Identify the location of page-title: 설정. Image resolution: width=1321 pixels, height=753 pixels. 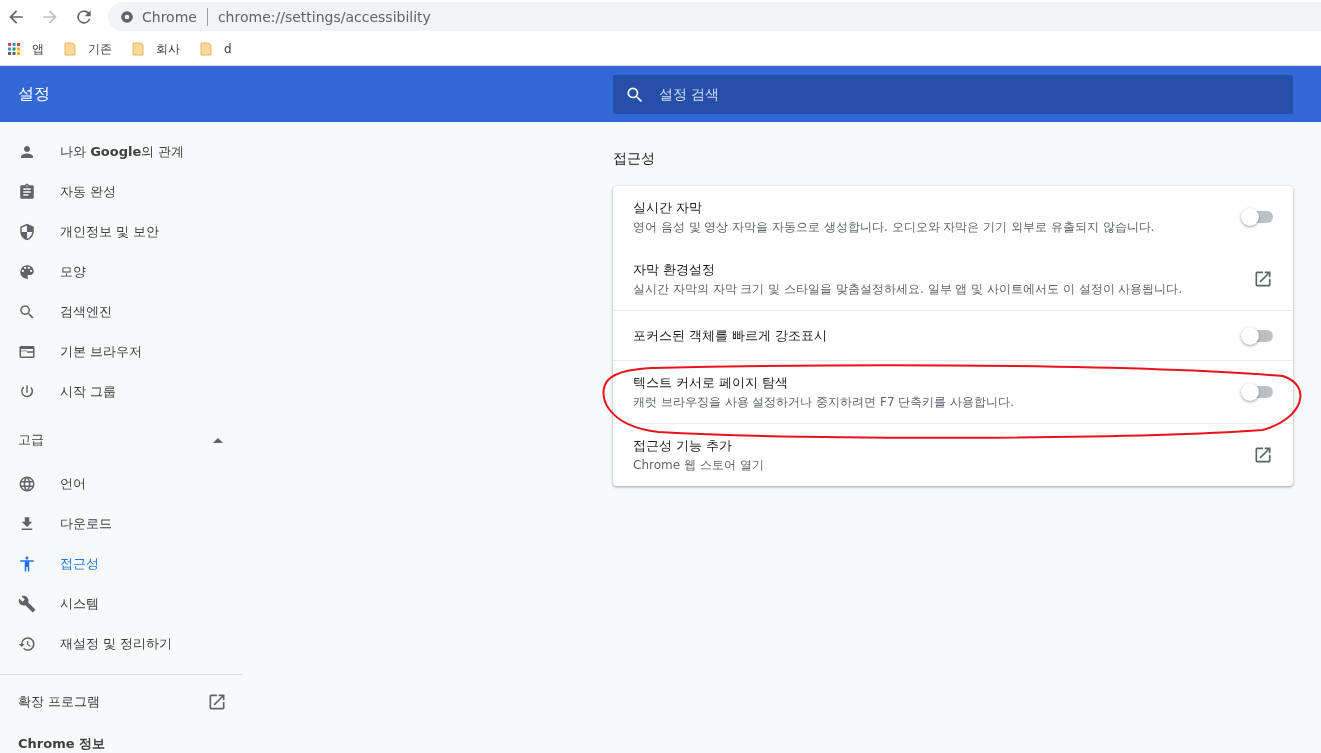
(34, 93).